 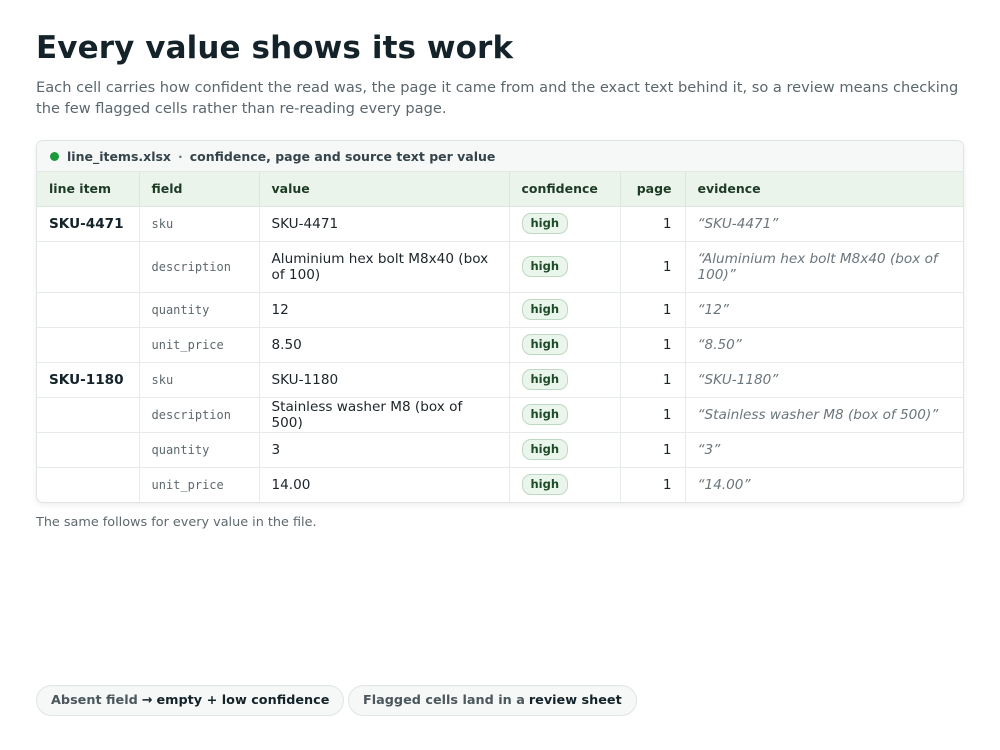 What do you see at coordinates (88, 380) in the screenshot?
I see `line-item-cell: SKU-1180` at bounding box center [88, 380].